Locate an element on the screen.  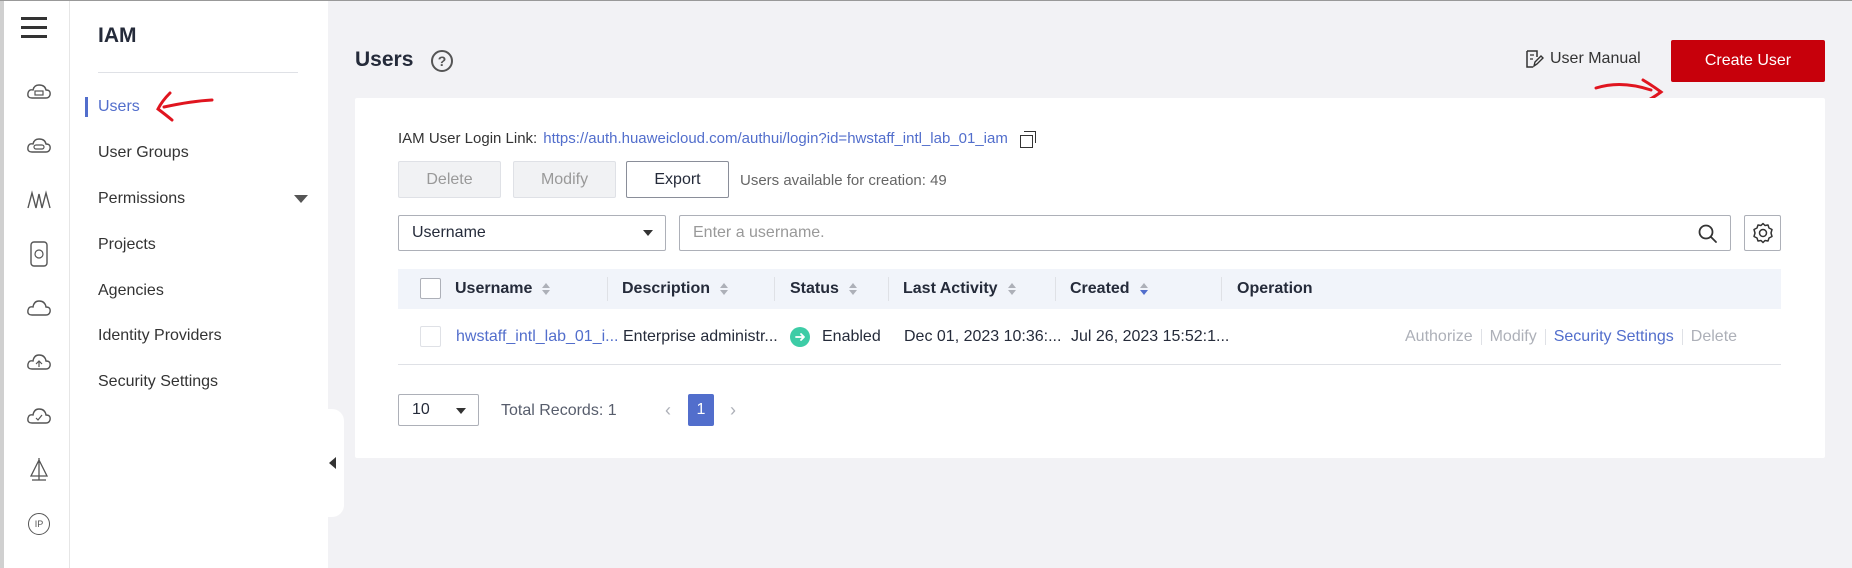
sidebar-title: IAM is located at coordinates (117, 35).